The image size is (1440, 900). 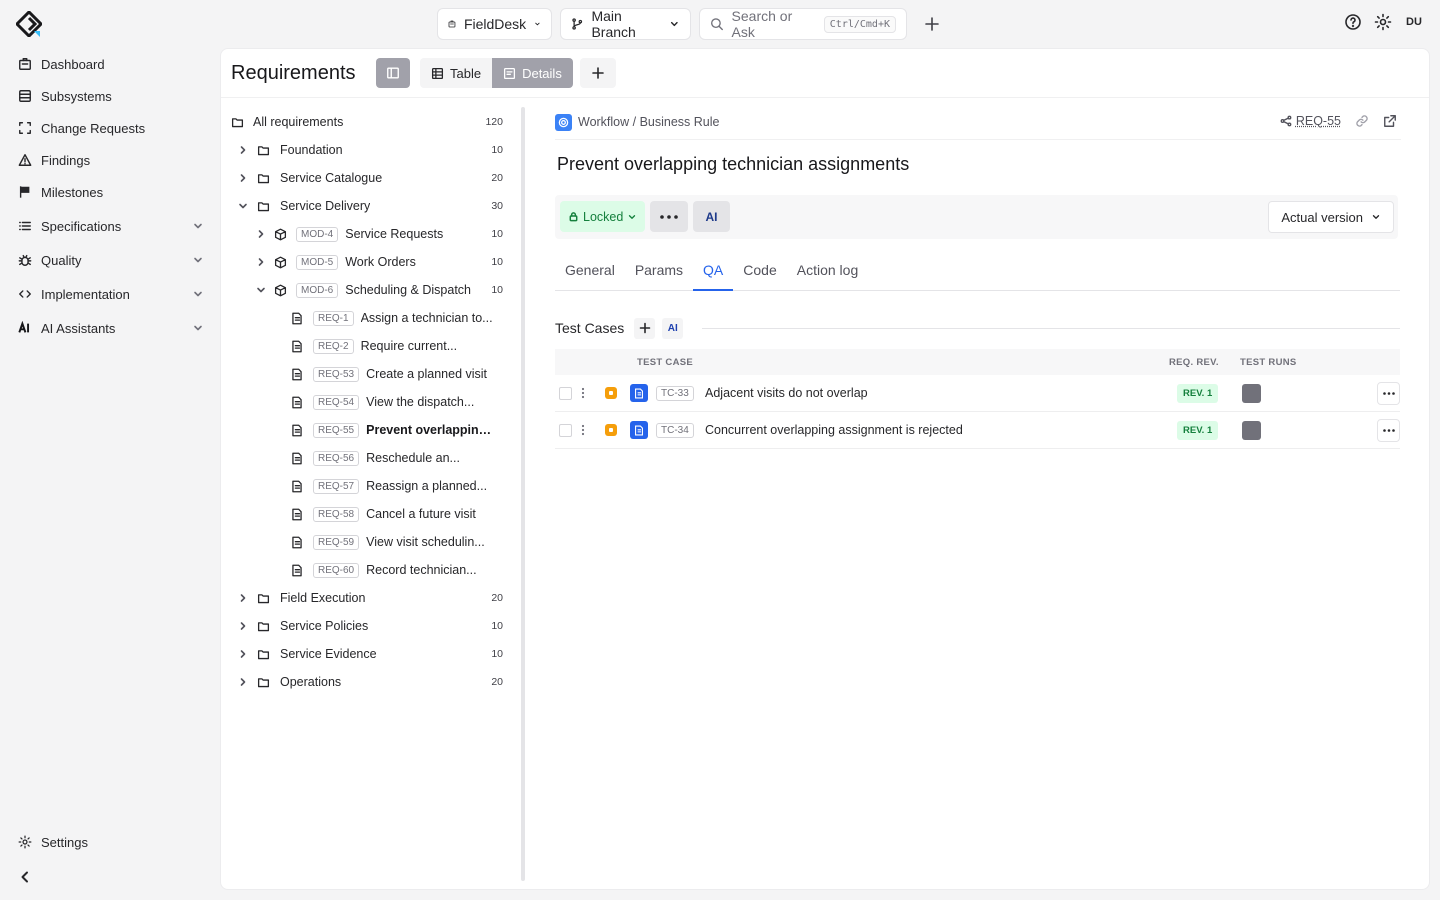 What do you see at coordinates (659, 271) in the screenshot?
I see `tab-params: Params` at bounding box center [659, 271].